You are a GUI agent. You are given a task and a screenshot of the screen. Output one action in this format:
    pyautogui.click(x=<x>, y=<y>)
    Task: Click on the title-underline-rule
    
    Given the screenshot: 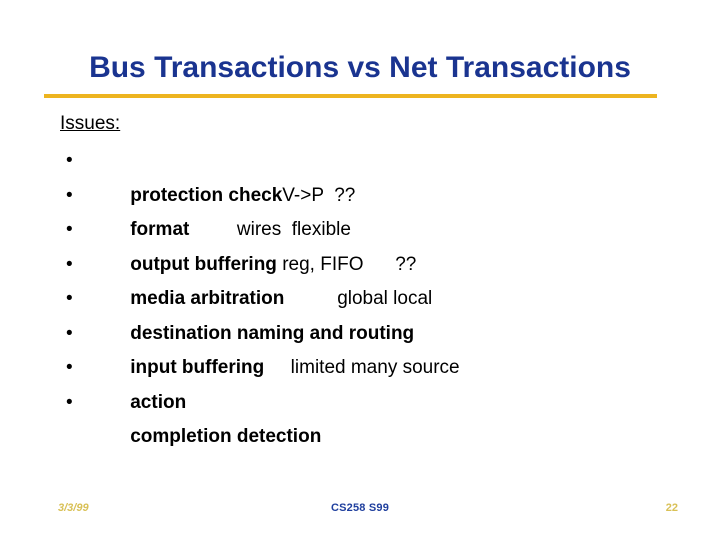 What is the action you would take?
    pyautogui.click(x=350, y=96)
    